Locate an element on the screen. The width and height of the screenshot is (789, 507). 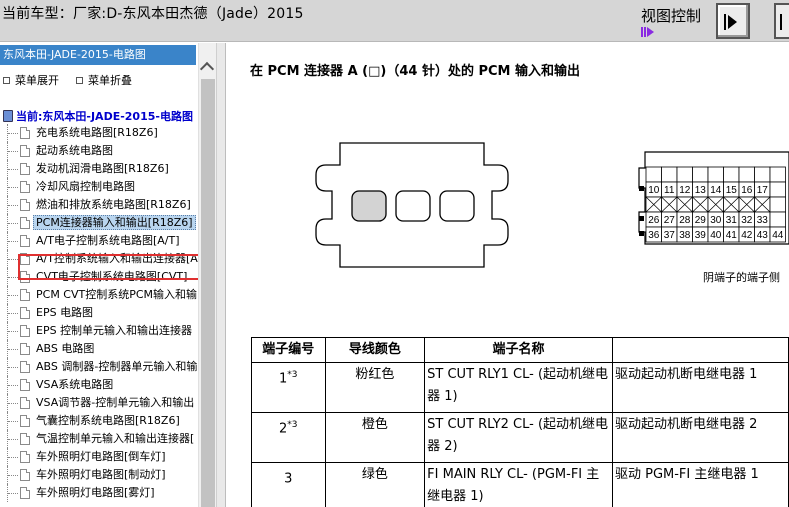
terminal-number-cell: 3 is located at coordinates (288, 484).